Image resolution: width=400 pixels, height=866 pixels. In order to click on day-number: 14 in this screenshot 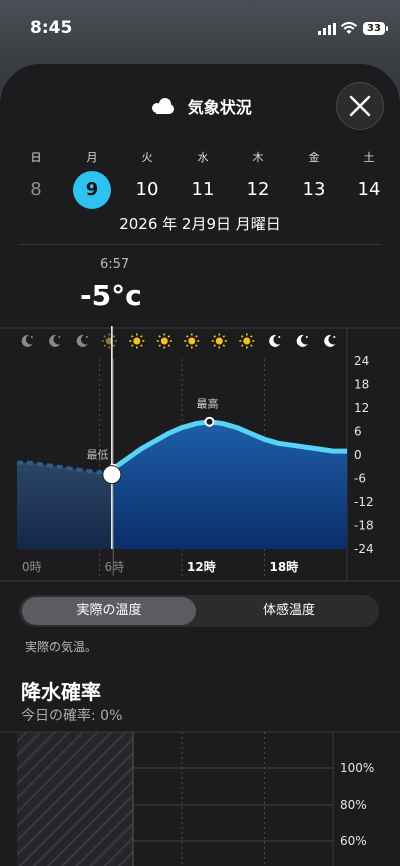, I will do `click(369, 189)`.